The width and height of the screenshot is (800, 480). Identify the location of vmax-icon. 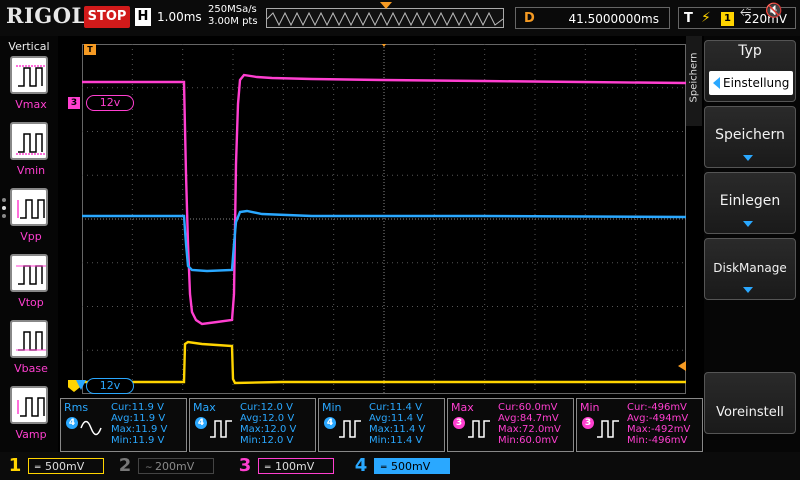
(31, 76).